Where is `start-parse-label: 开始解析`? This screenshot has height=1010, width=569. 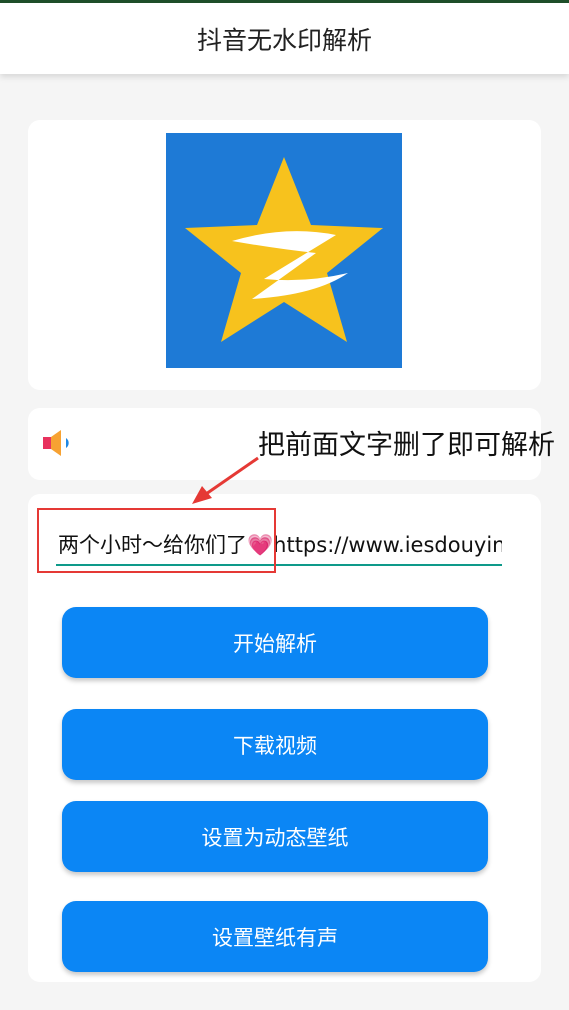
start-parse-label: 开始解析 is located at coordinates (275, 643).